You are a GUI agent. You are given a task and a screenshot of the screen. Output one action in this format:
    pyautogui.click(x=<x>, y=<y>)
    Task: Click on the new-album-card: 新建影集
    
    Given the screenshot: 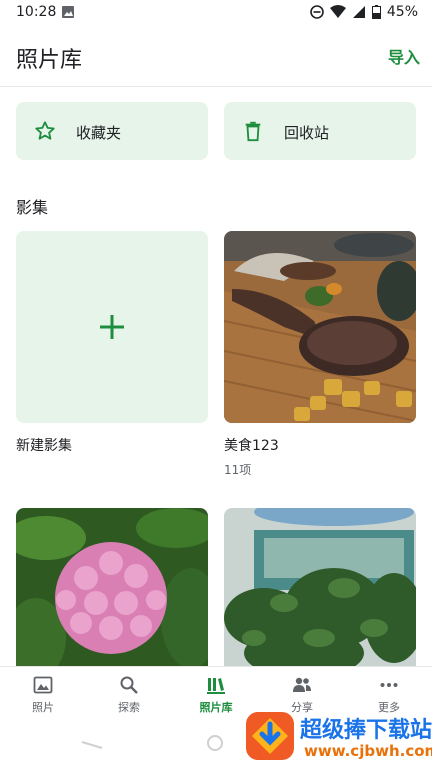 What is the action you would take?
    pyautogui.click(x=112, y=342)
    